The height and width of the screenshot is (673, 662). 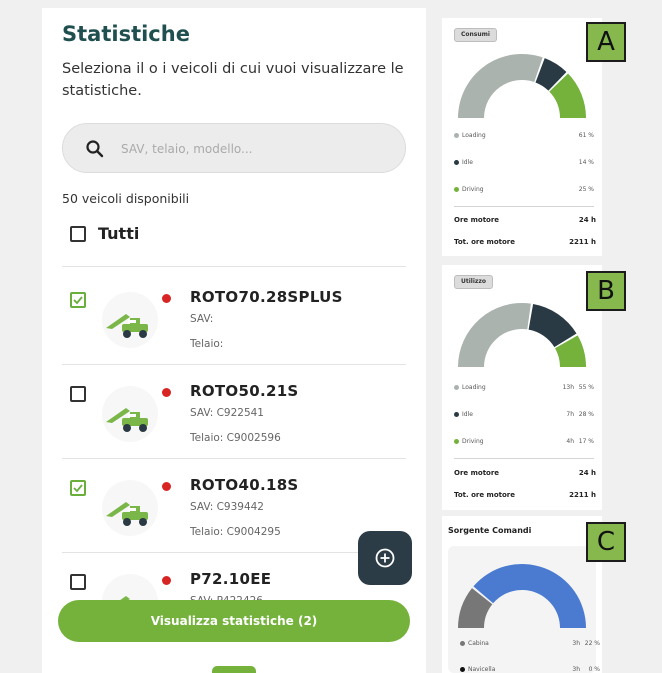 I want to click on bottom-nav-indicator, so click(x=234, y=669).